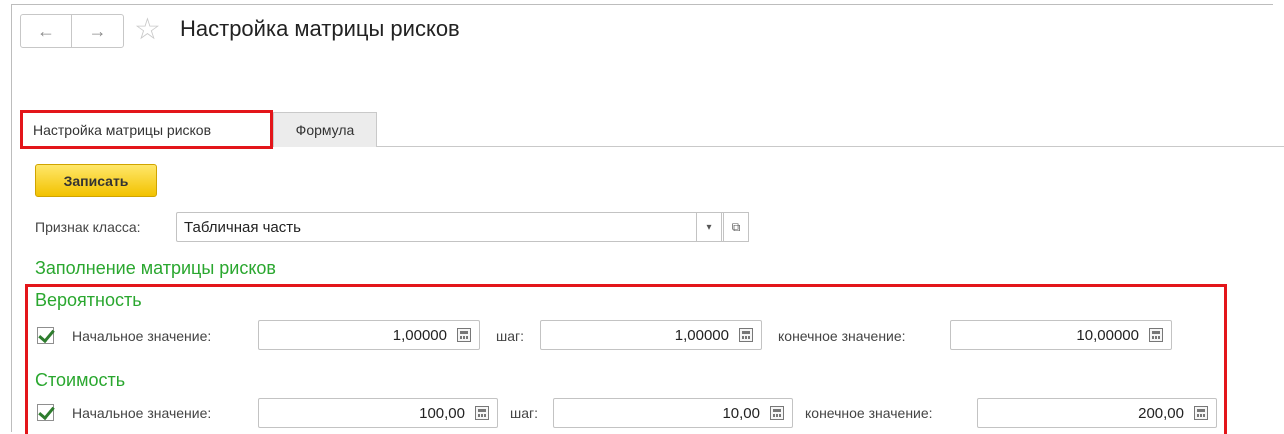 The image size is (1284, 434). What do you see at coordinates (45, 412) in the screenshot?
I see `cost-checkbox` at bounding box center [45, 412].